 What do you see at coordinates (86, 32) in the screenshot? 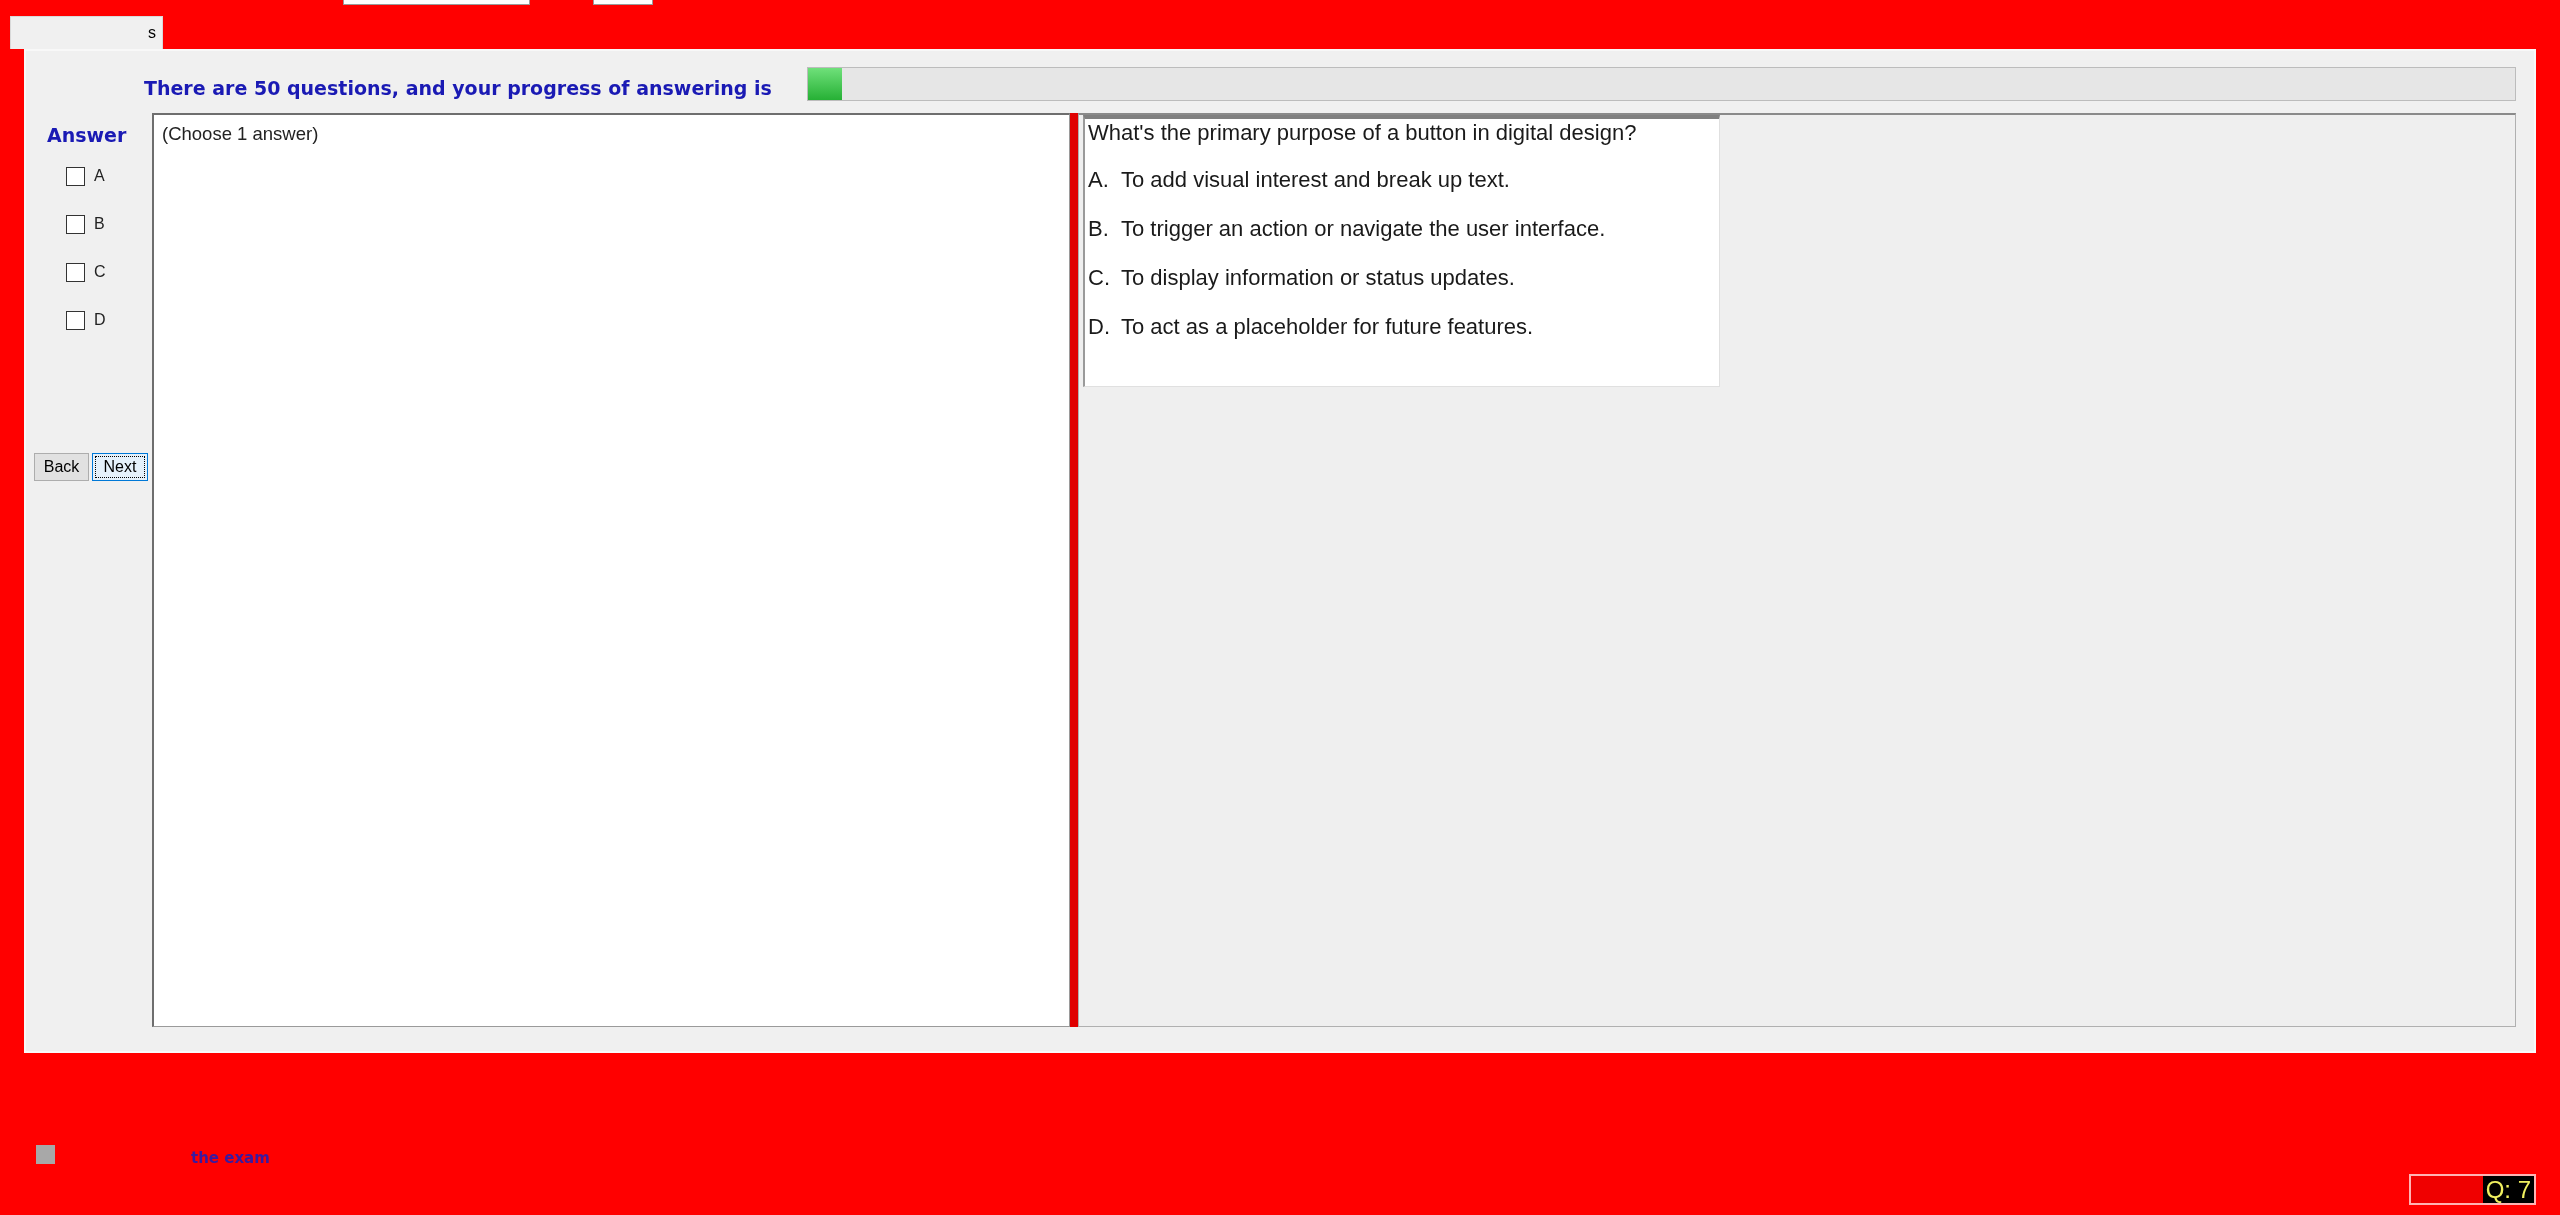
I see `tab: s` at bounding box center [86, 32].